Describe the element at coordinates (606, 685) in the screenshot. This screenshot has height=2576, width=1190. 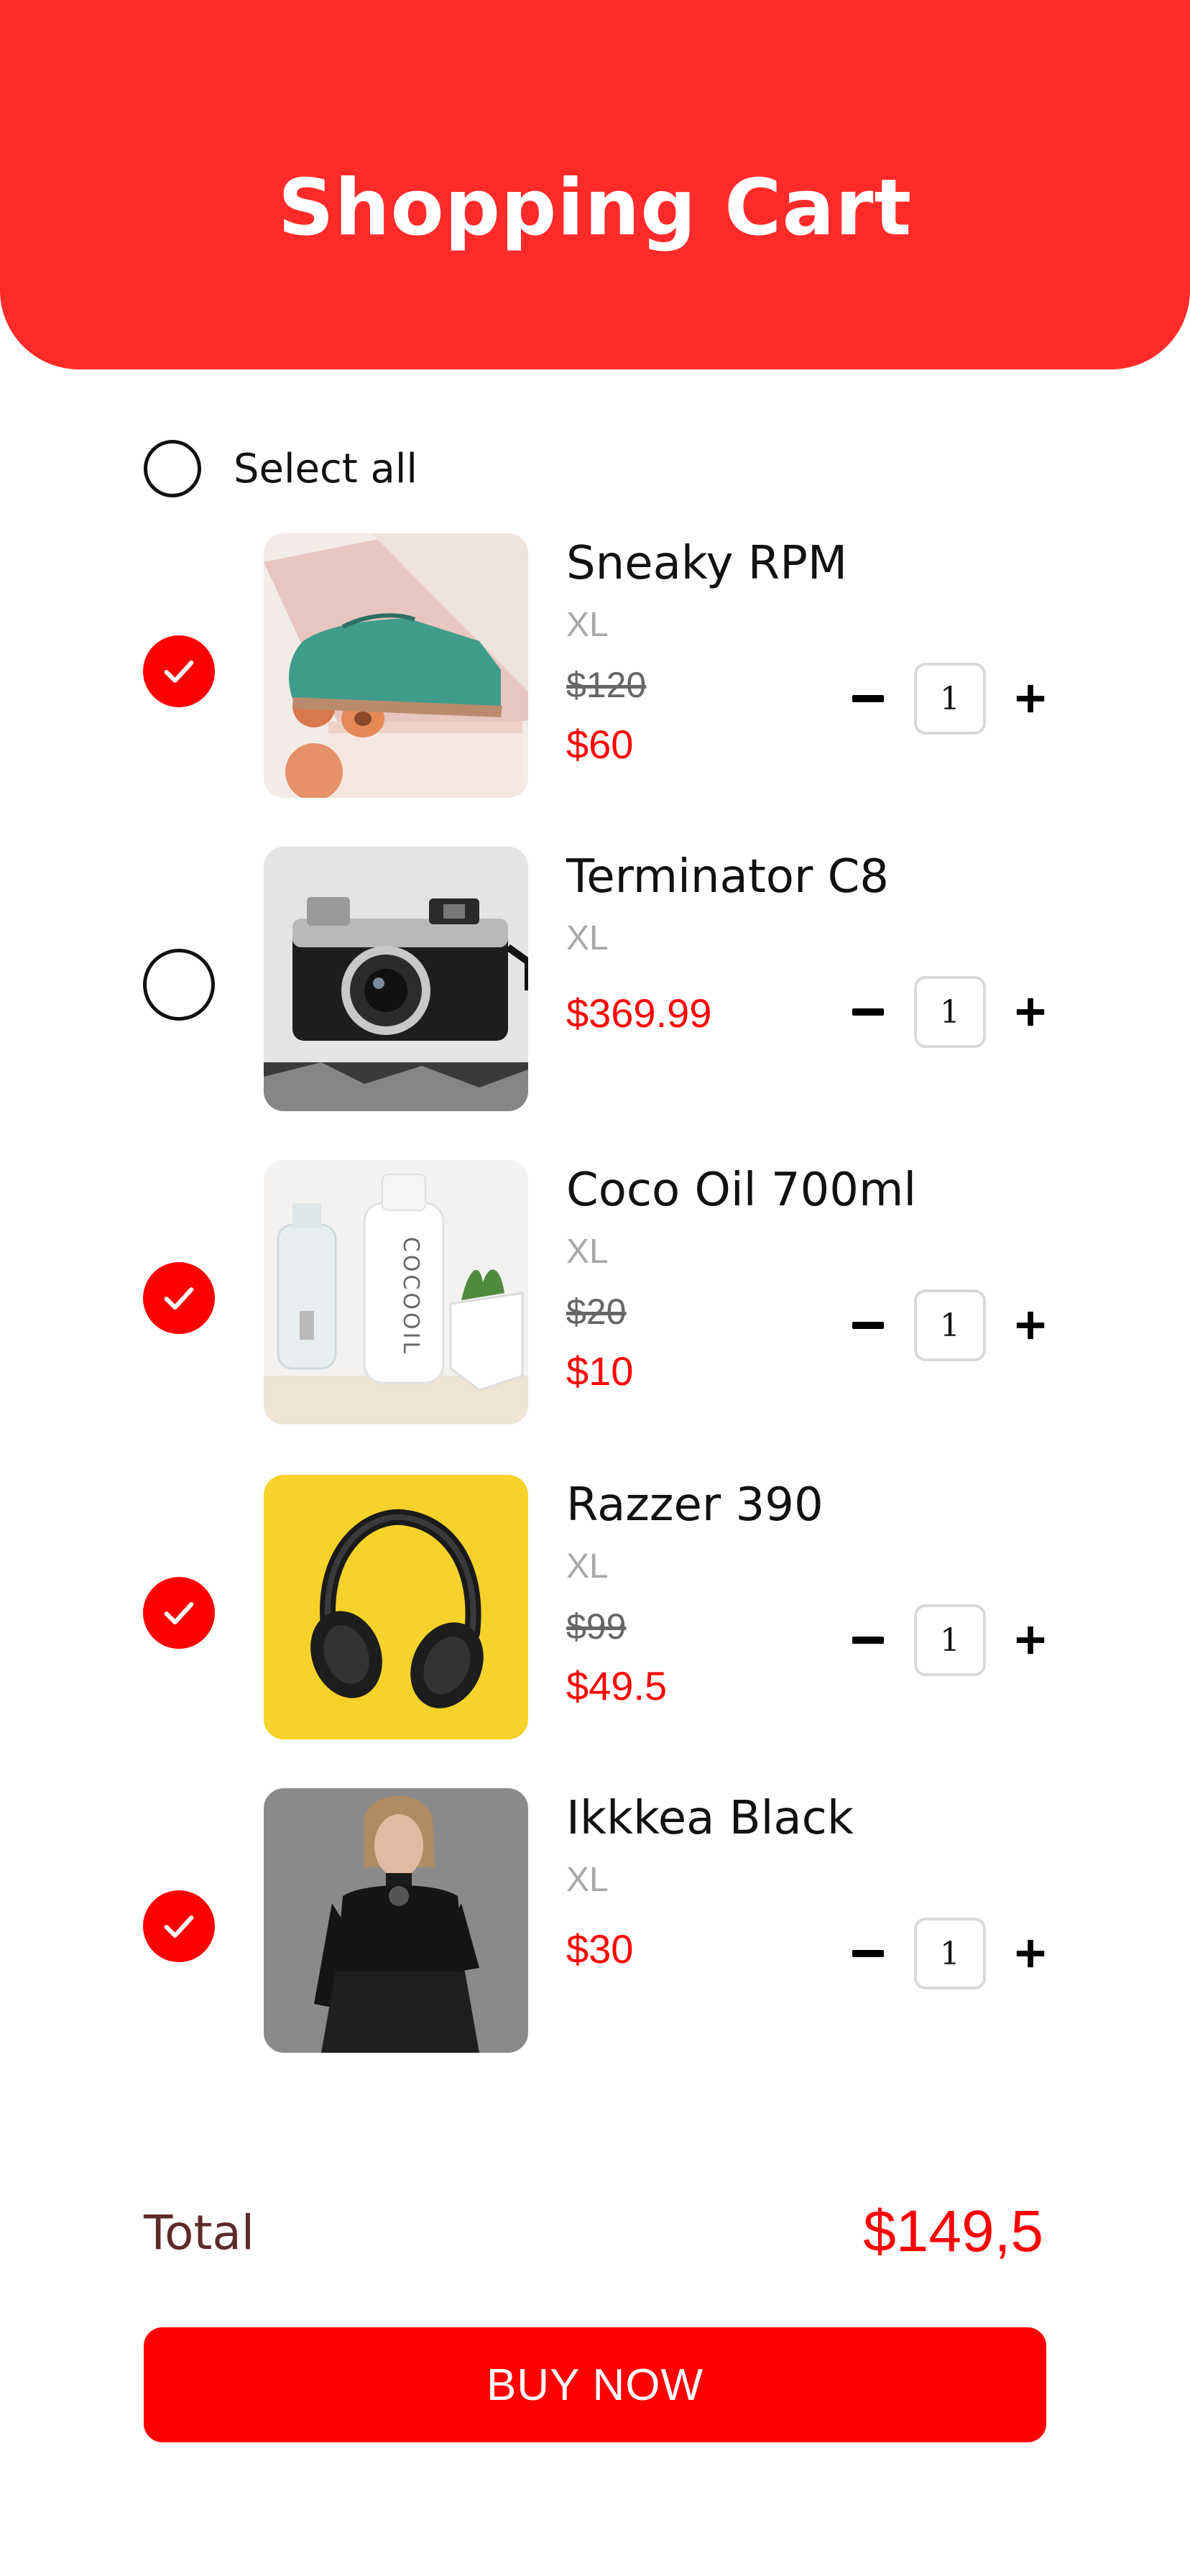
I see `product-original-price: $120` at that location.